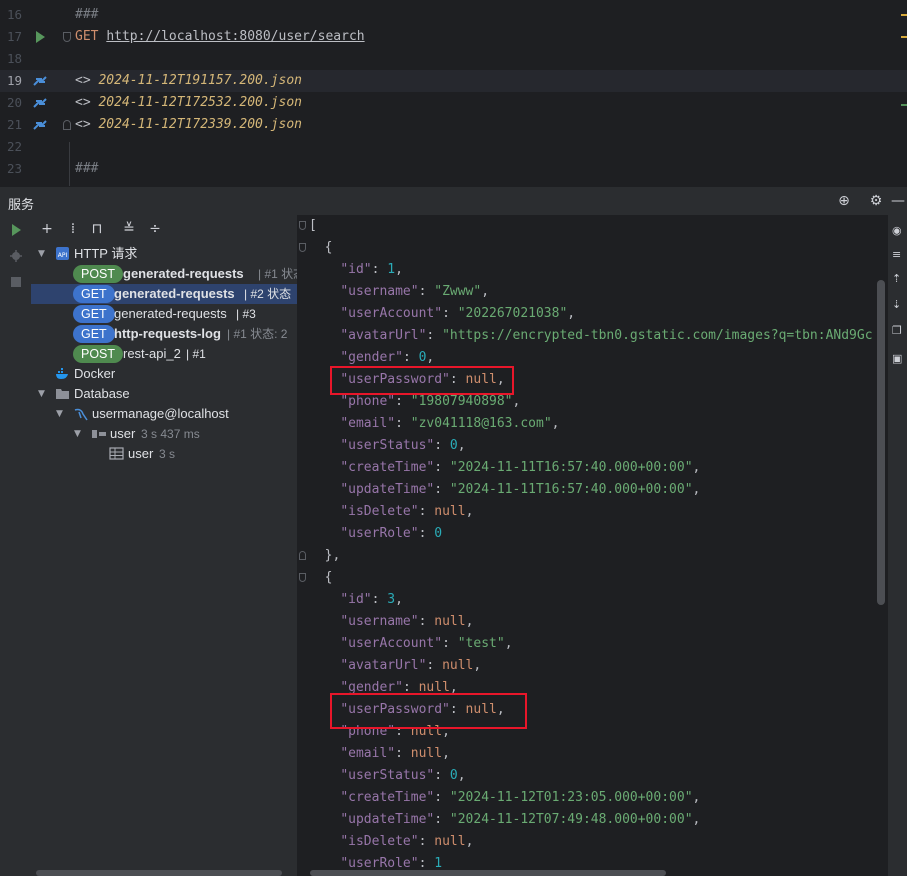 Image resolution: width=907 pixels, height=876 pixels. I want to click on folder-icon, so click(62, 394).